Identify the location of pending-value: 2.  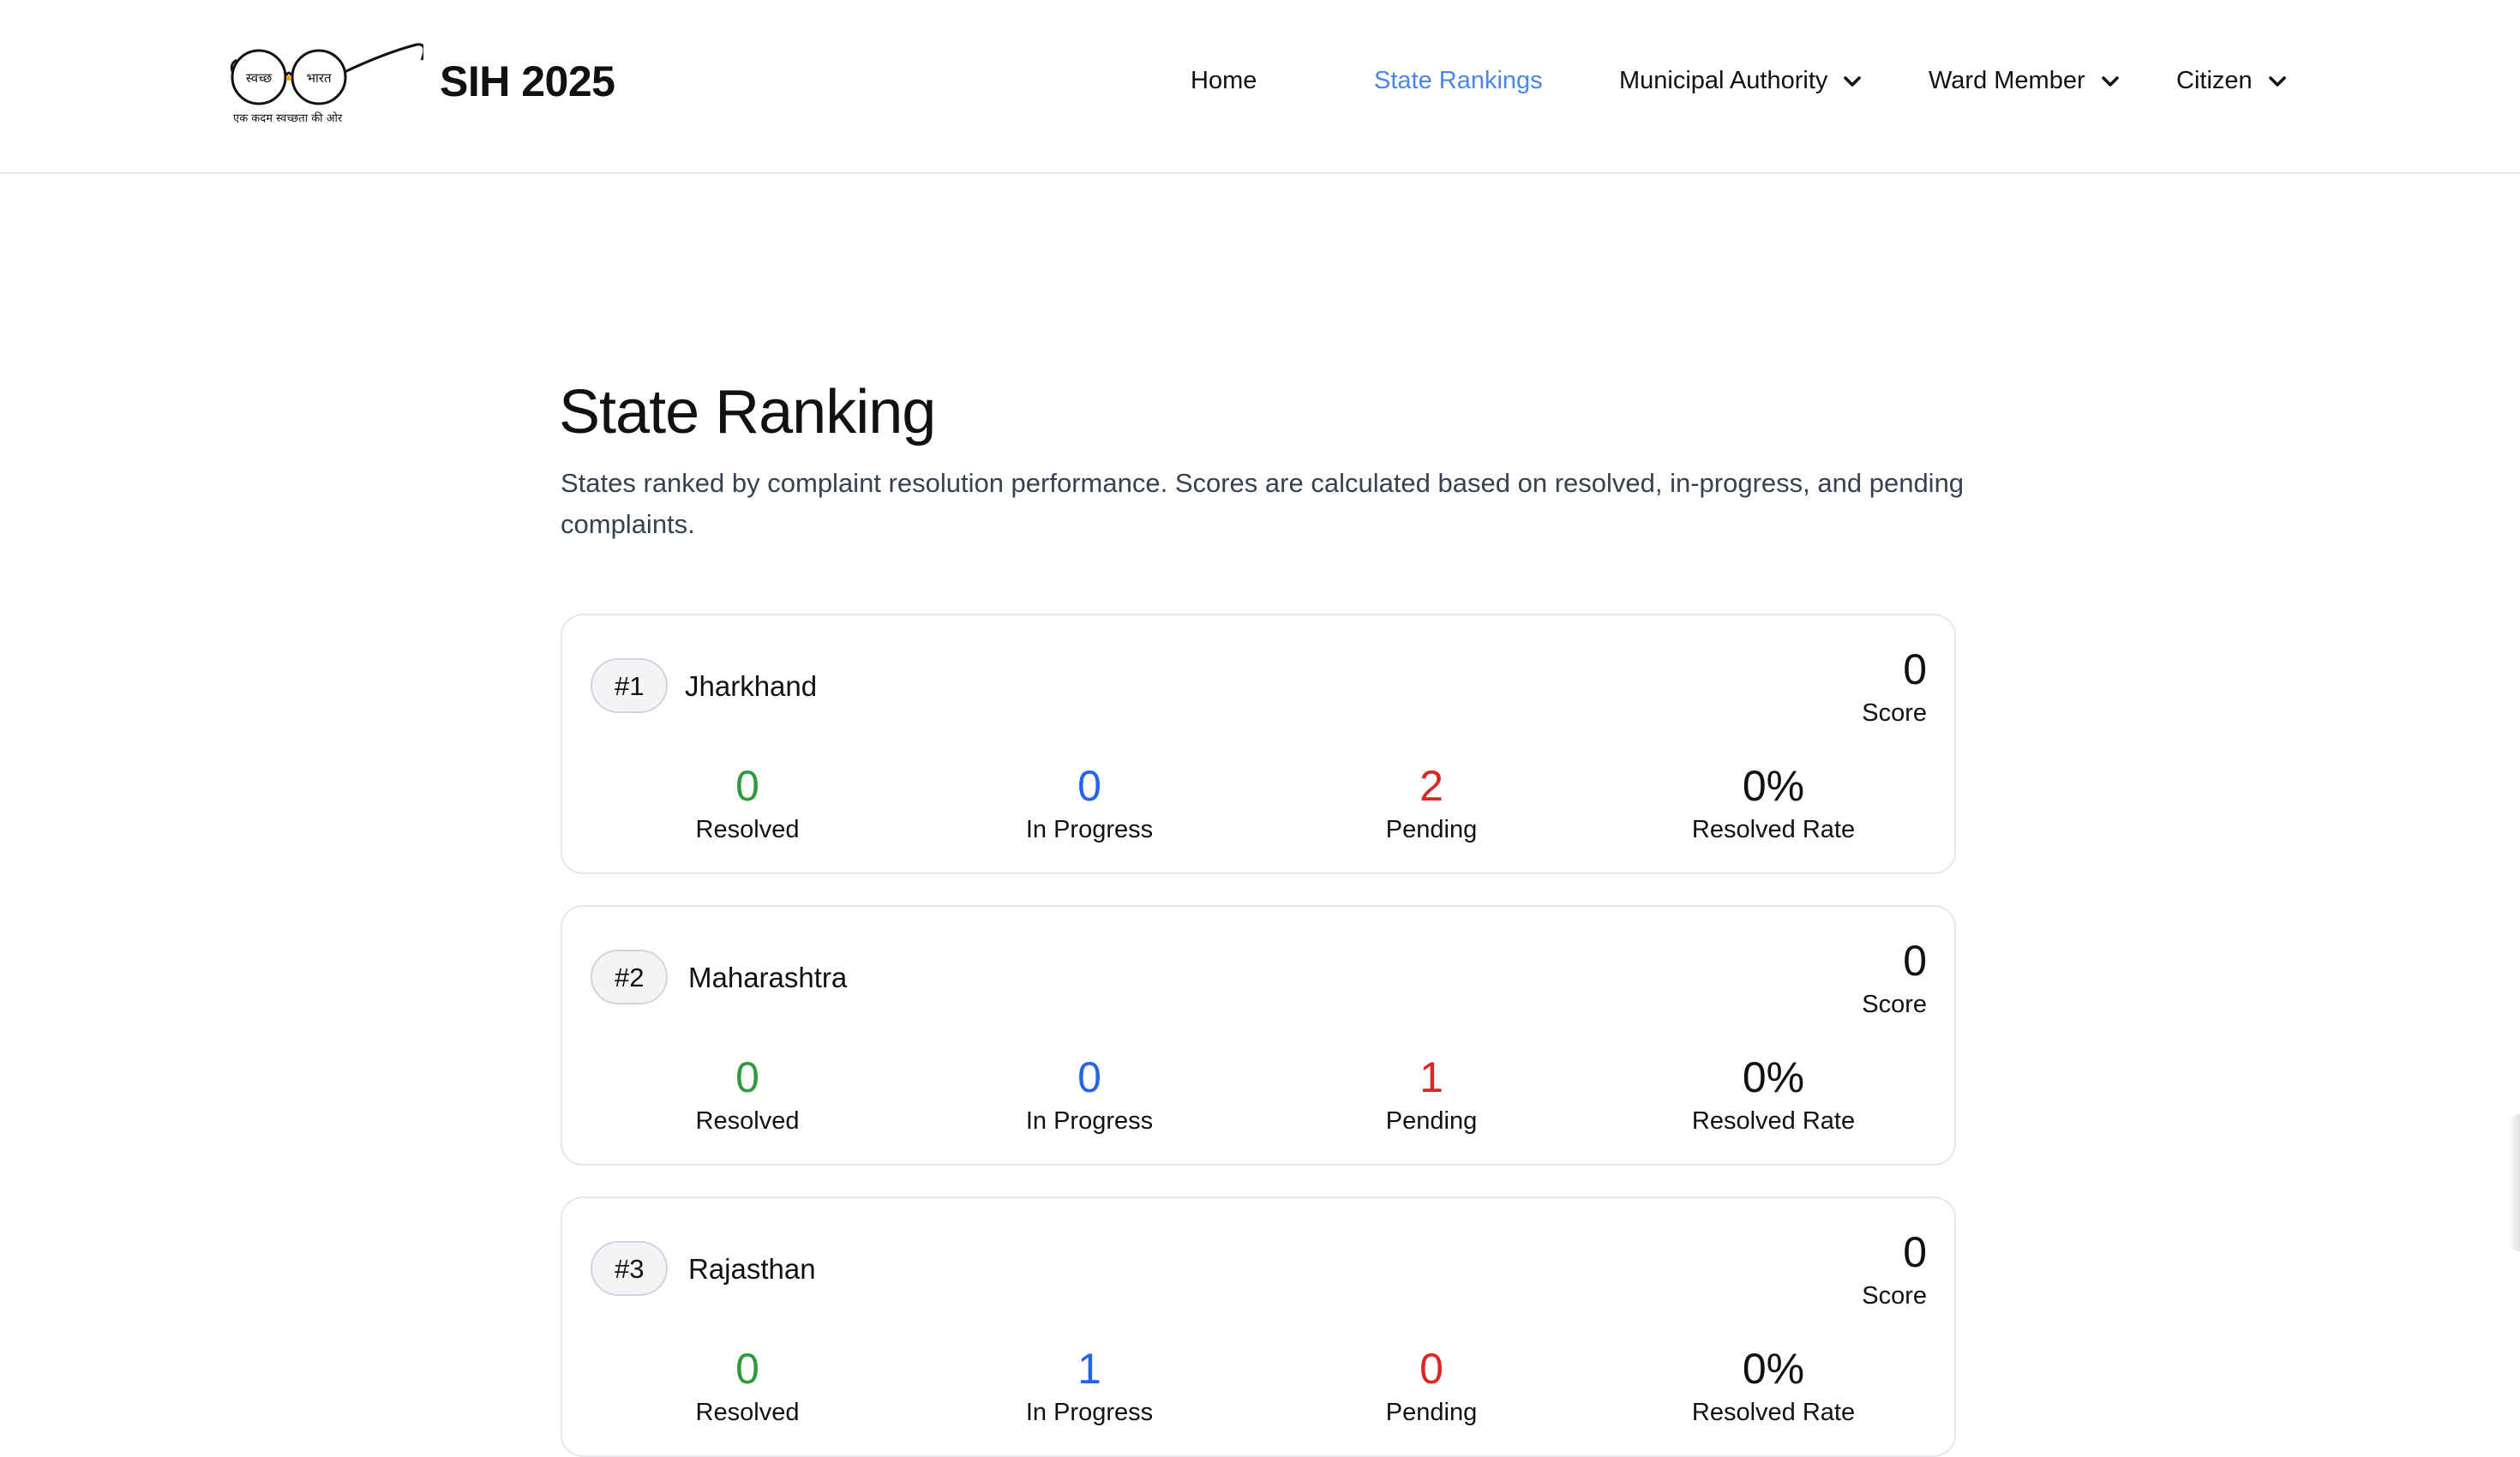
(1431, 786).